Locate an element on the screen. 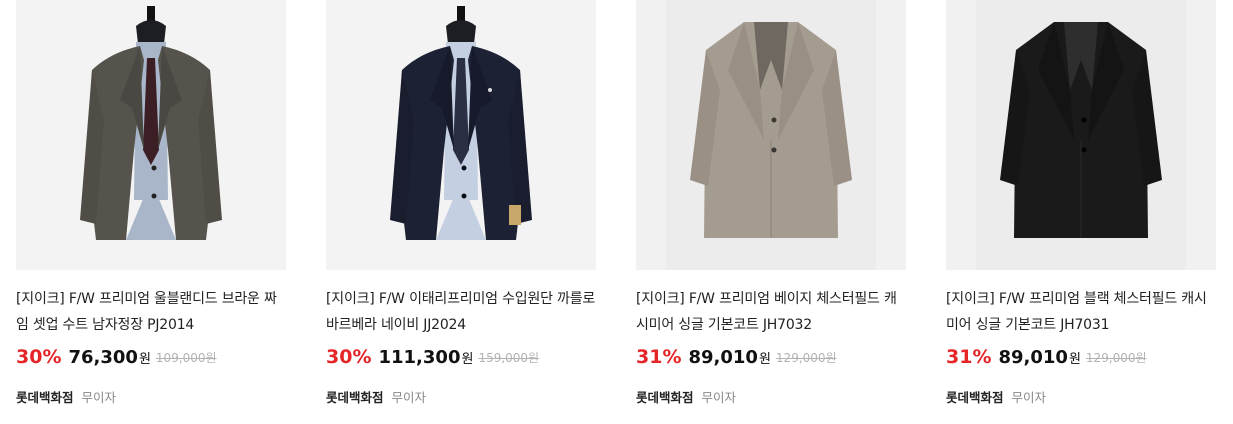 The image size is (1233, 424). navy-suit-jacket-icon is located at coordinates (461, 123).